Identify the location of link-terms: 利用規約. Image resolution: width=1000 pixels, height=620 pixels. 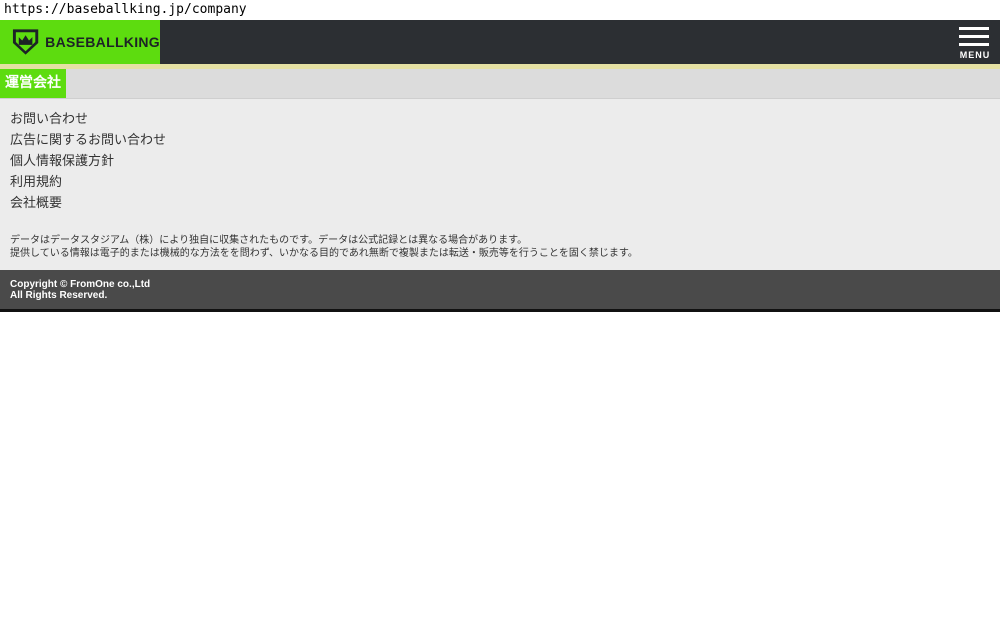
(505, 182).